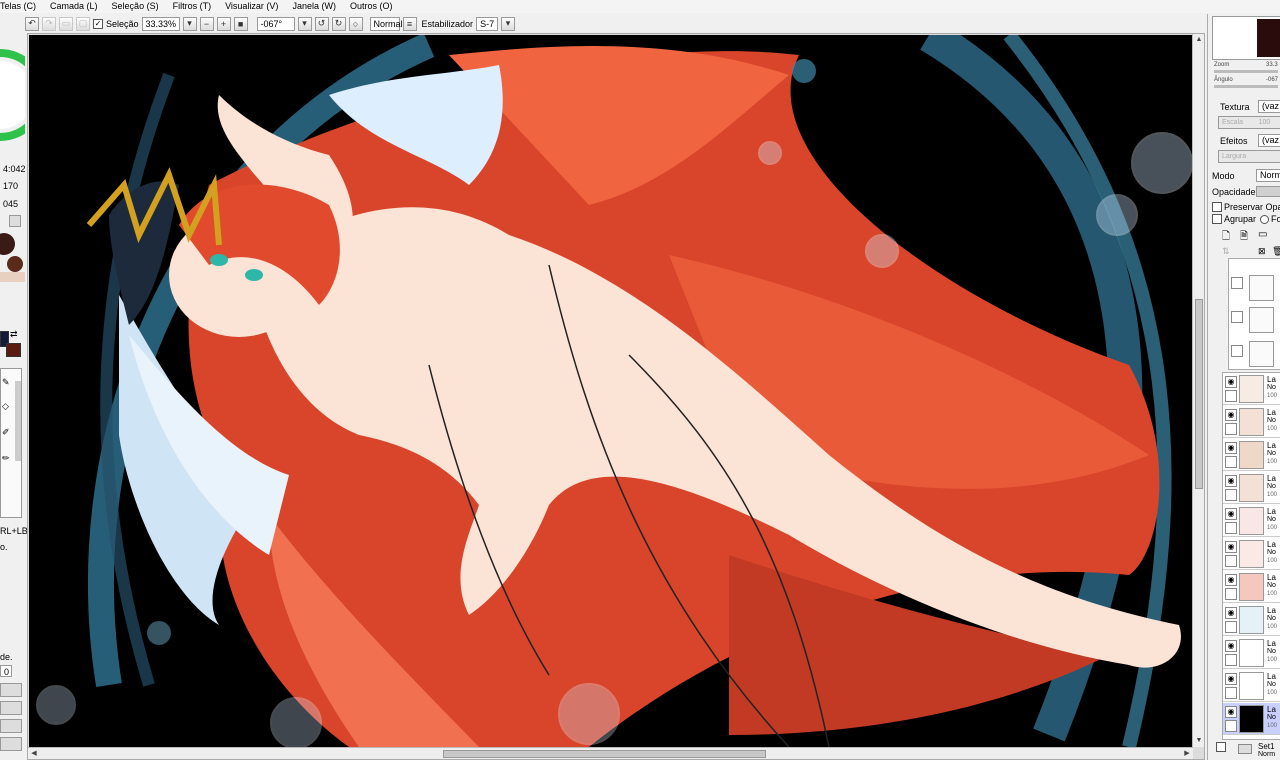  I want to click on mode-field: Norma, so click(1268, 175).